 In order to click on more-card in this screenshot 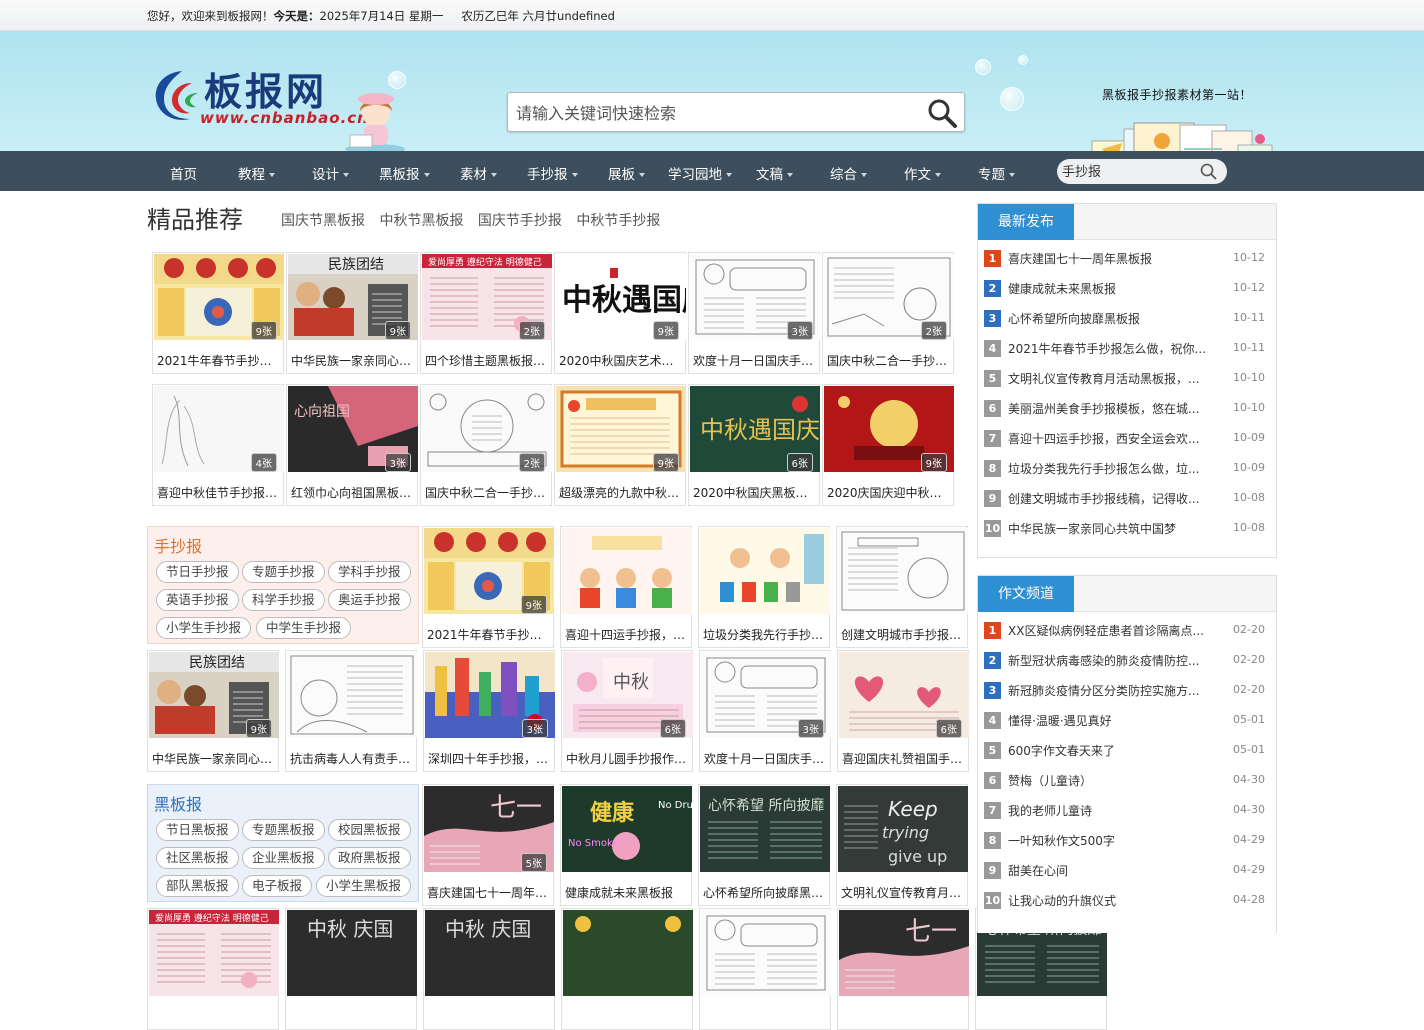, I will do `click(765, 969)`.